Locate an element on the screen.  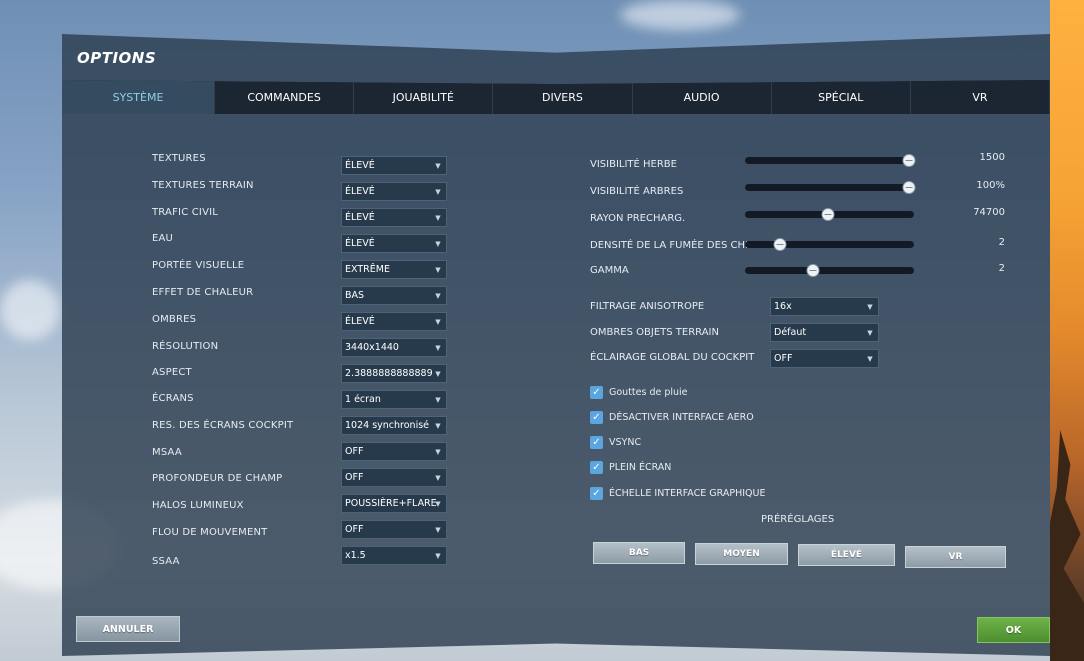
setting-dropdown: Défaut ▼ is located at coordinates (824, 332).